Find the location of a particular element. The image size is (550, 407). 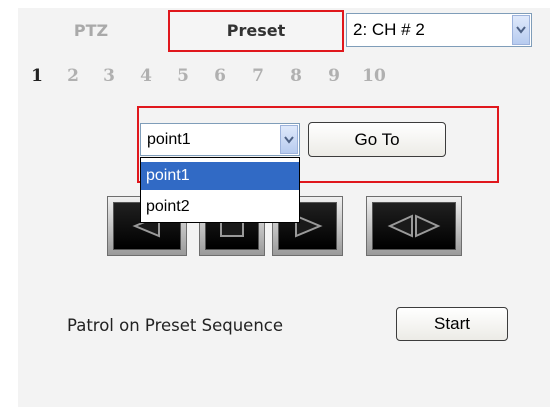

preset-number-7: 7 is located at coordinates (258, 76).